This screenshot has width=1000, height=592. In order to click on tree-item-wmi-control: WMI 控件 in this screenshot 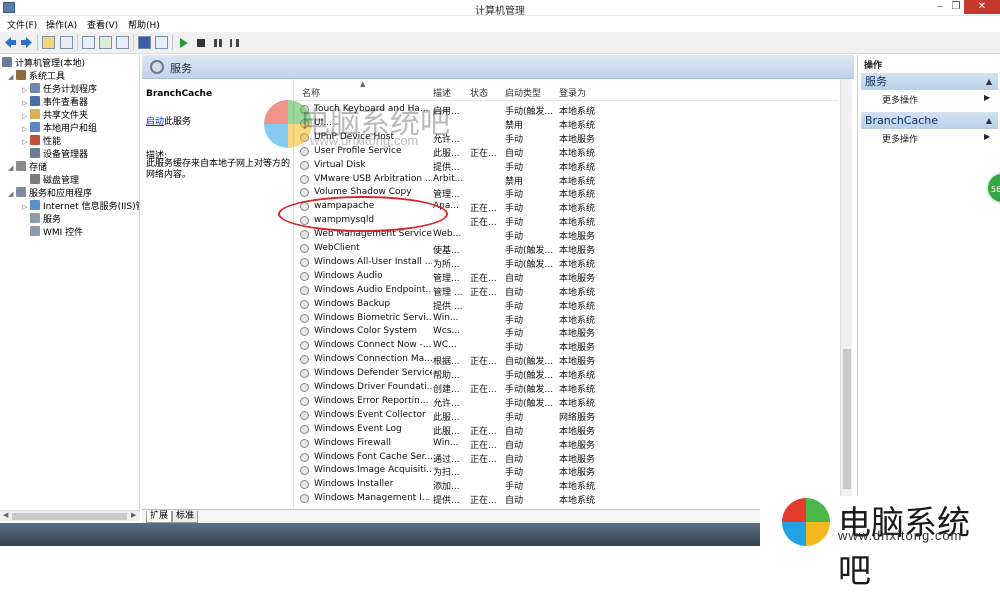, I will do `click(56, 232)`.